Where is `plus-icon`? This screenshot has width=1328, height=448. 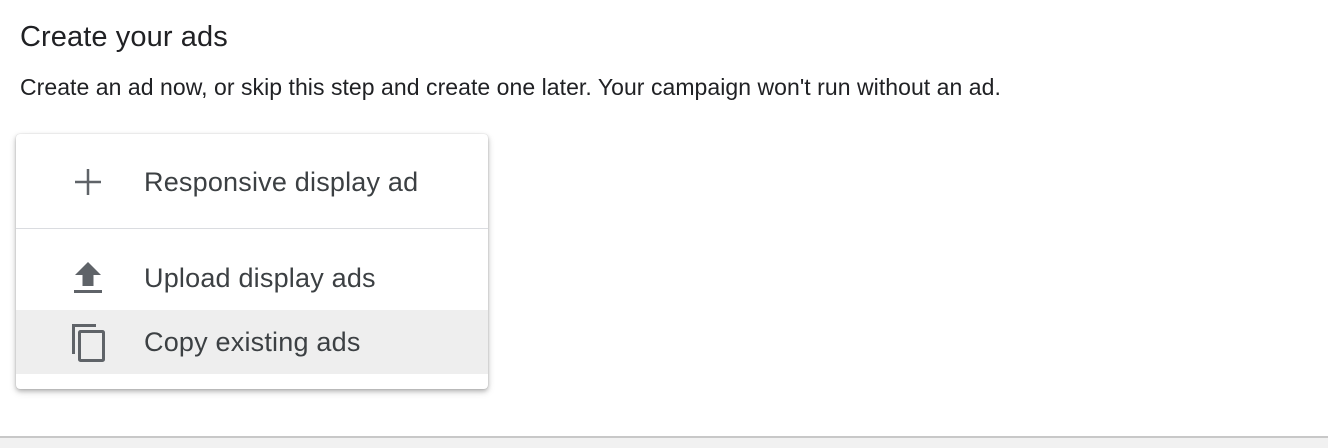 plus-icon is located at coordinates (88, 182).